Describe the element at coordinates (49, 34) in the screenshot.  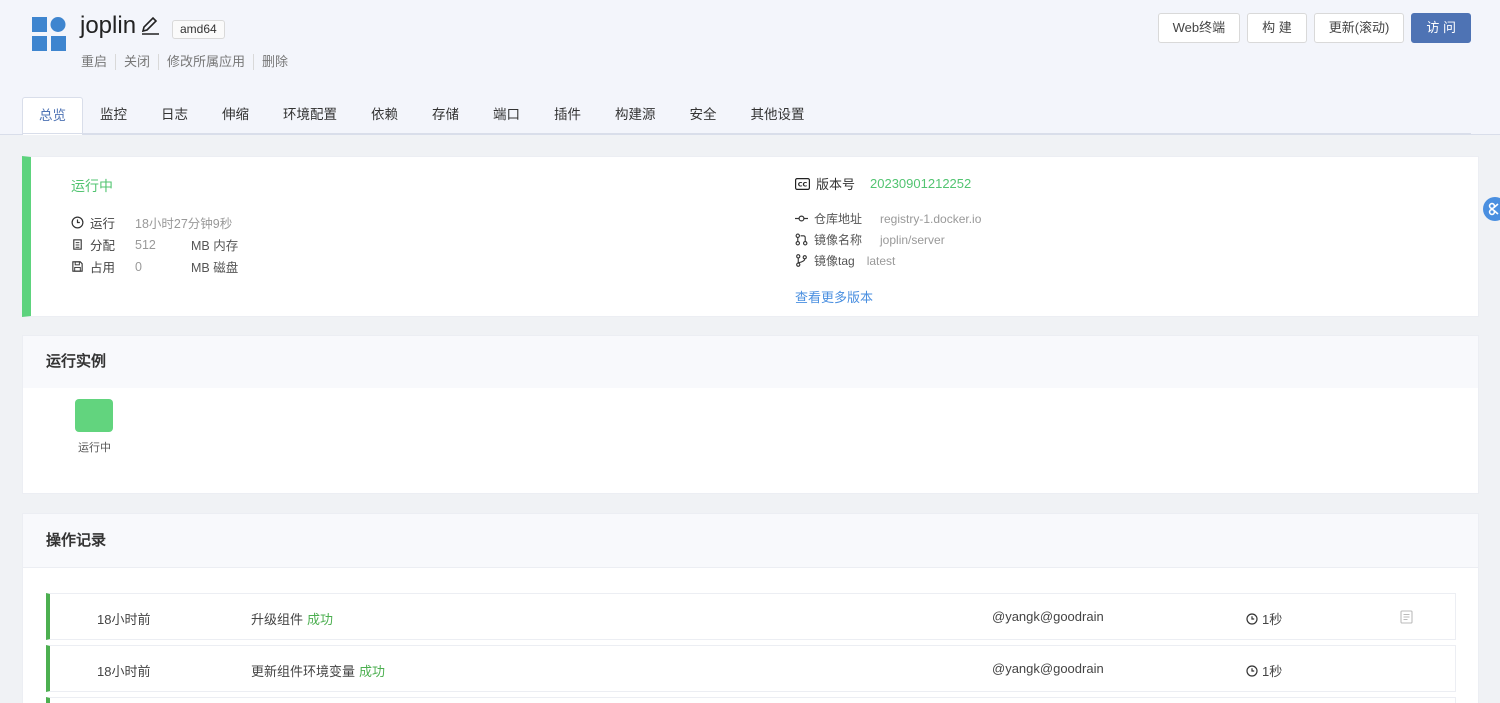
I see `app-logo-icon` at that location.